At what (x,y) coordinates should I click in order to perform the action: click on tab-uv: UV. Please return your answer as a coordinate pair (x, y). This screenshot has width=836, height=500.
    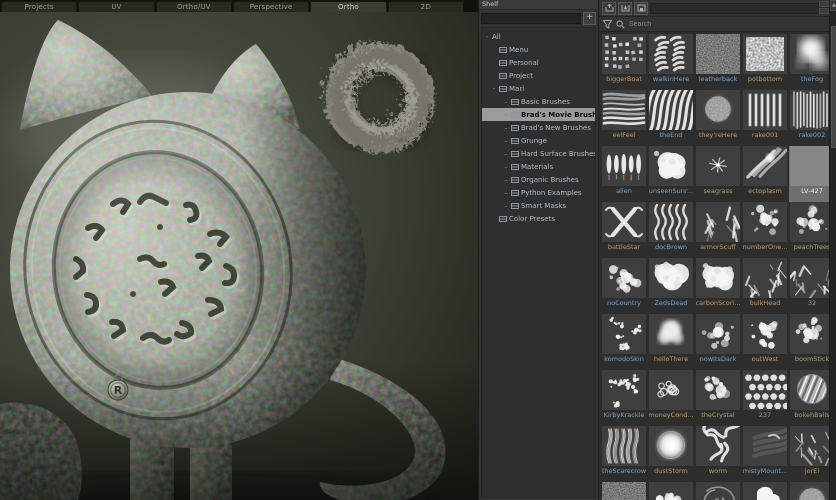
    Looking at the image, I should click on (116, 6).